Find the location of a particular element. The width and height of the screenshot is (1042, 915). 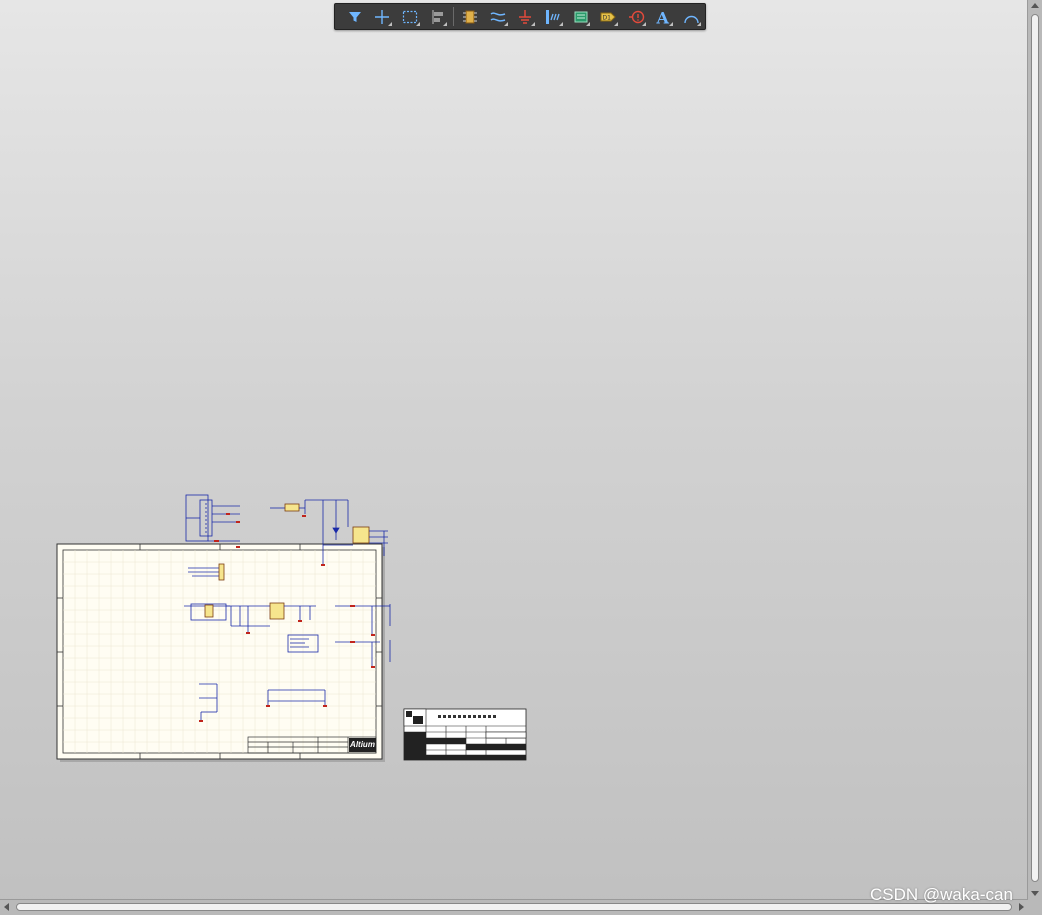

vertical-scroll-thumb is located at coordinates (1035, 448).